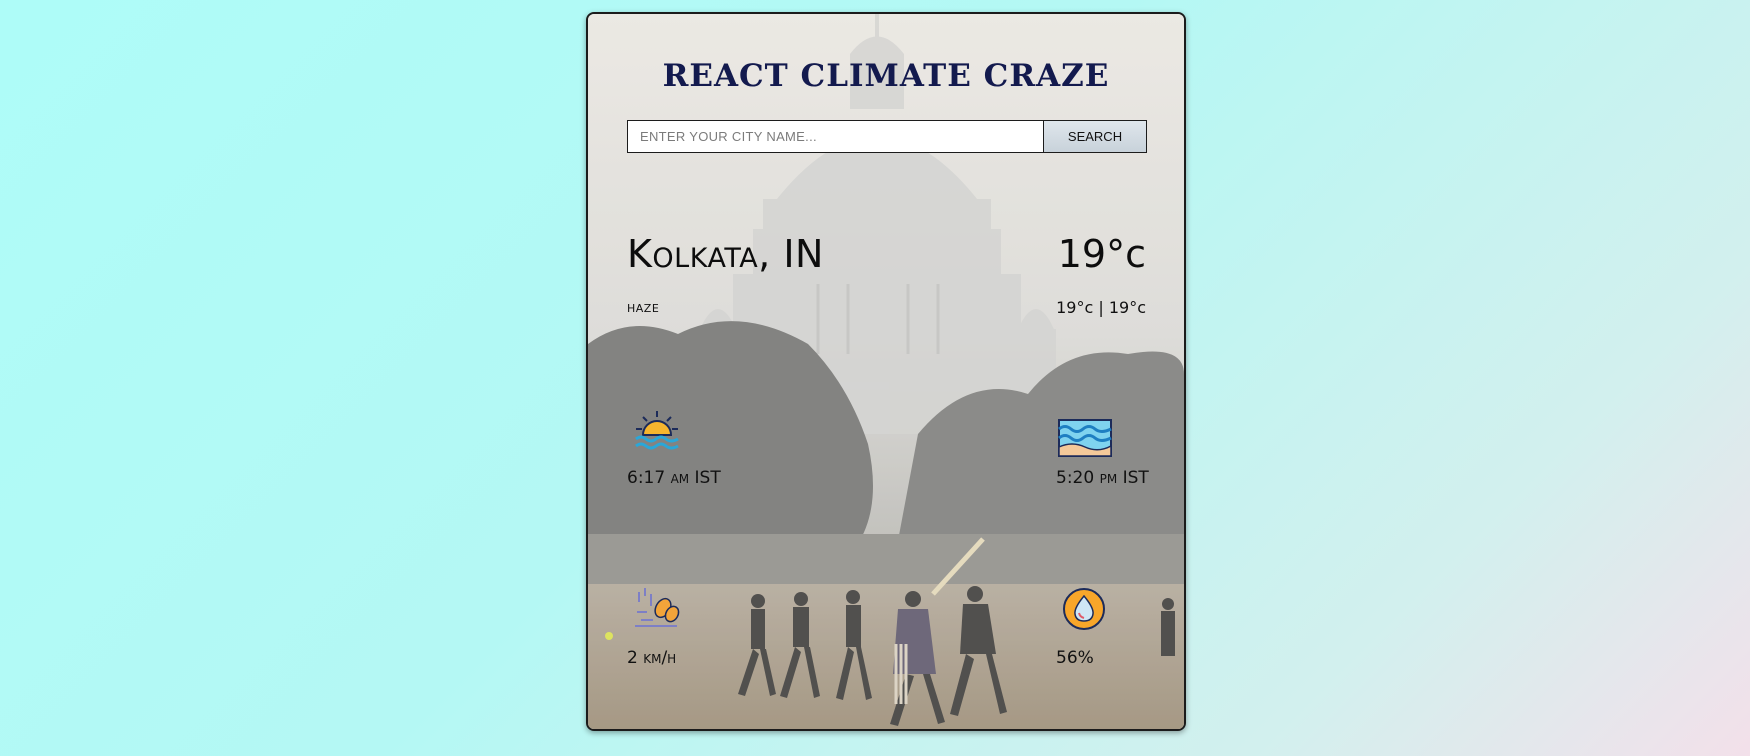 This screenshot has height=756, width=1750. Describe the element at coordinates (1075, 658) in the screenshot. I see `humidity-value: 56%` at that location.